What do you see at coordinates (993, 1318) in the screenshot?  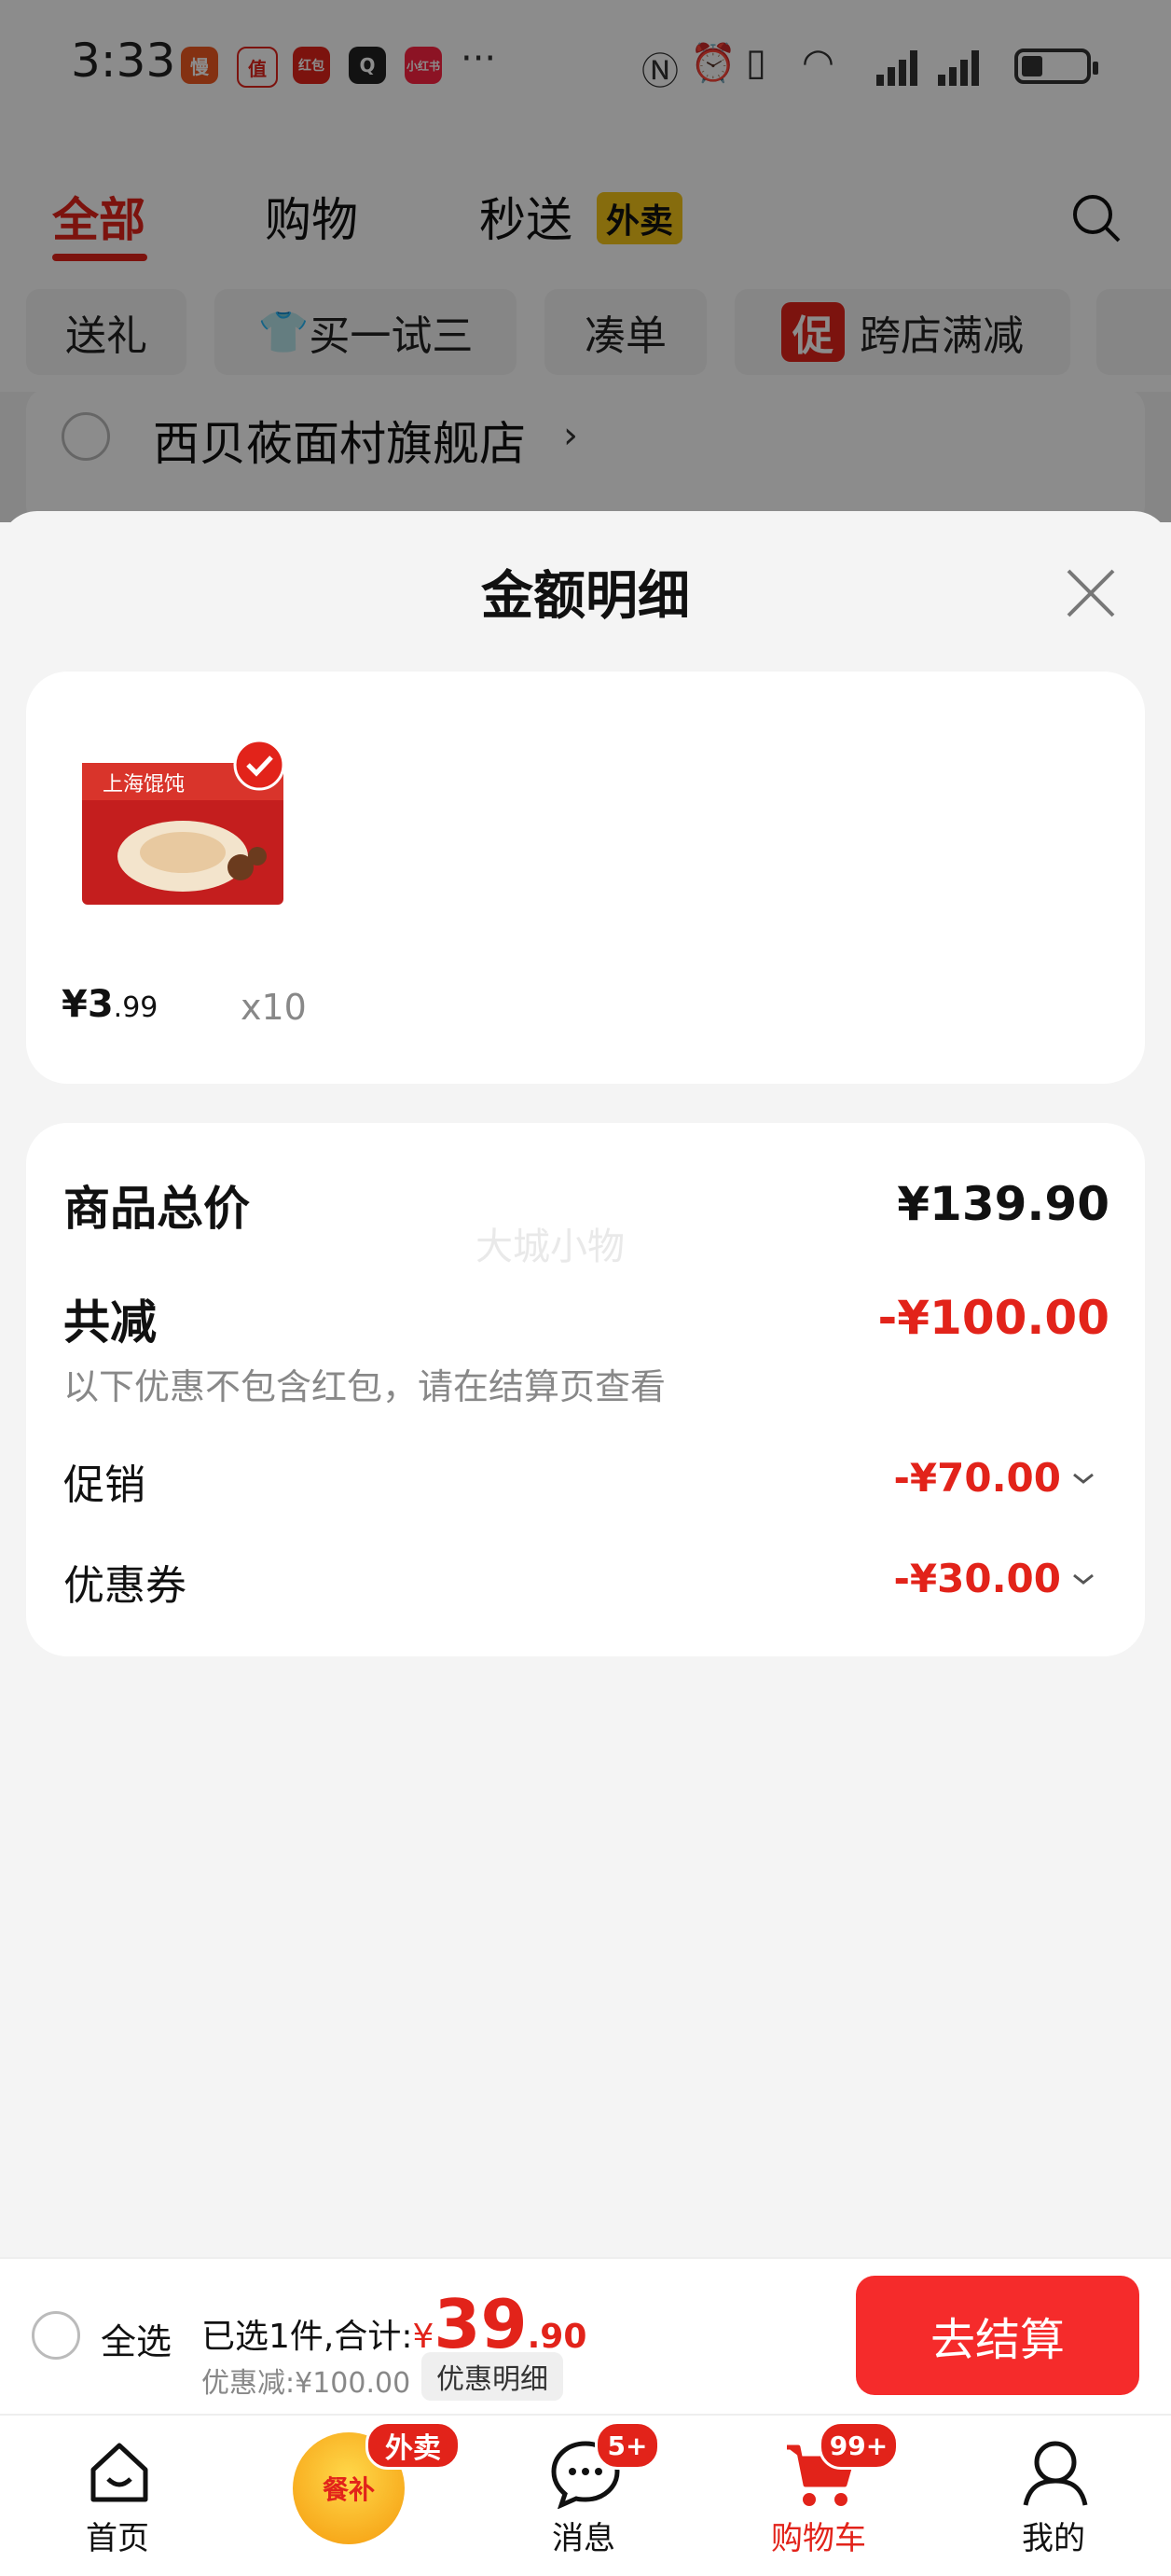 I see `discount-value: -¥100.00` at bounding box center [993, 1318].